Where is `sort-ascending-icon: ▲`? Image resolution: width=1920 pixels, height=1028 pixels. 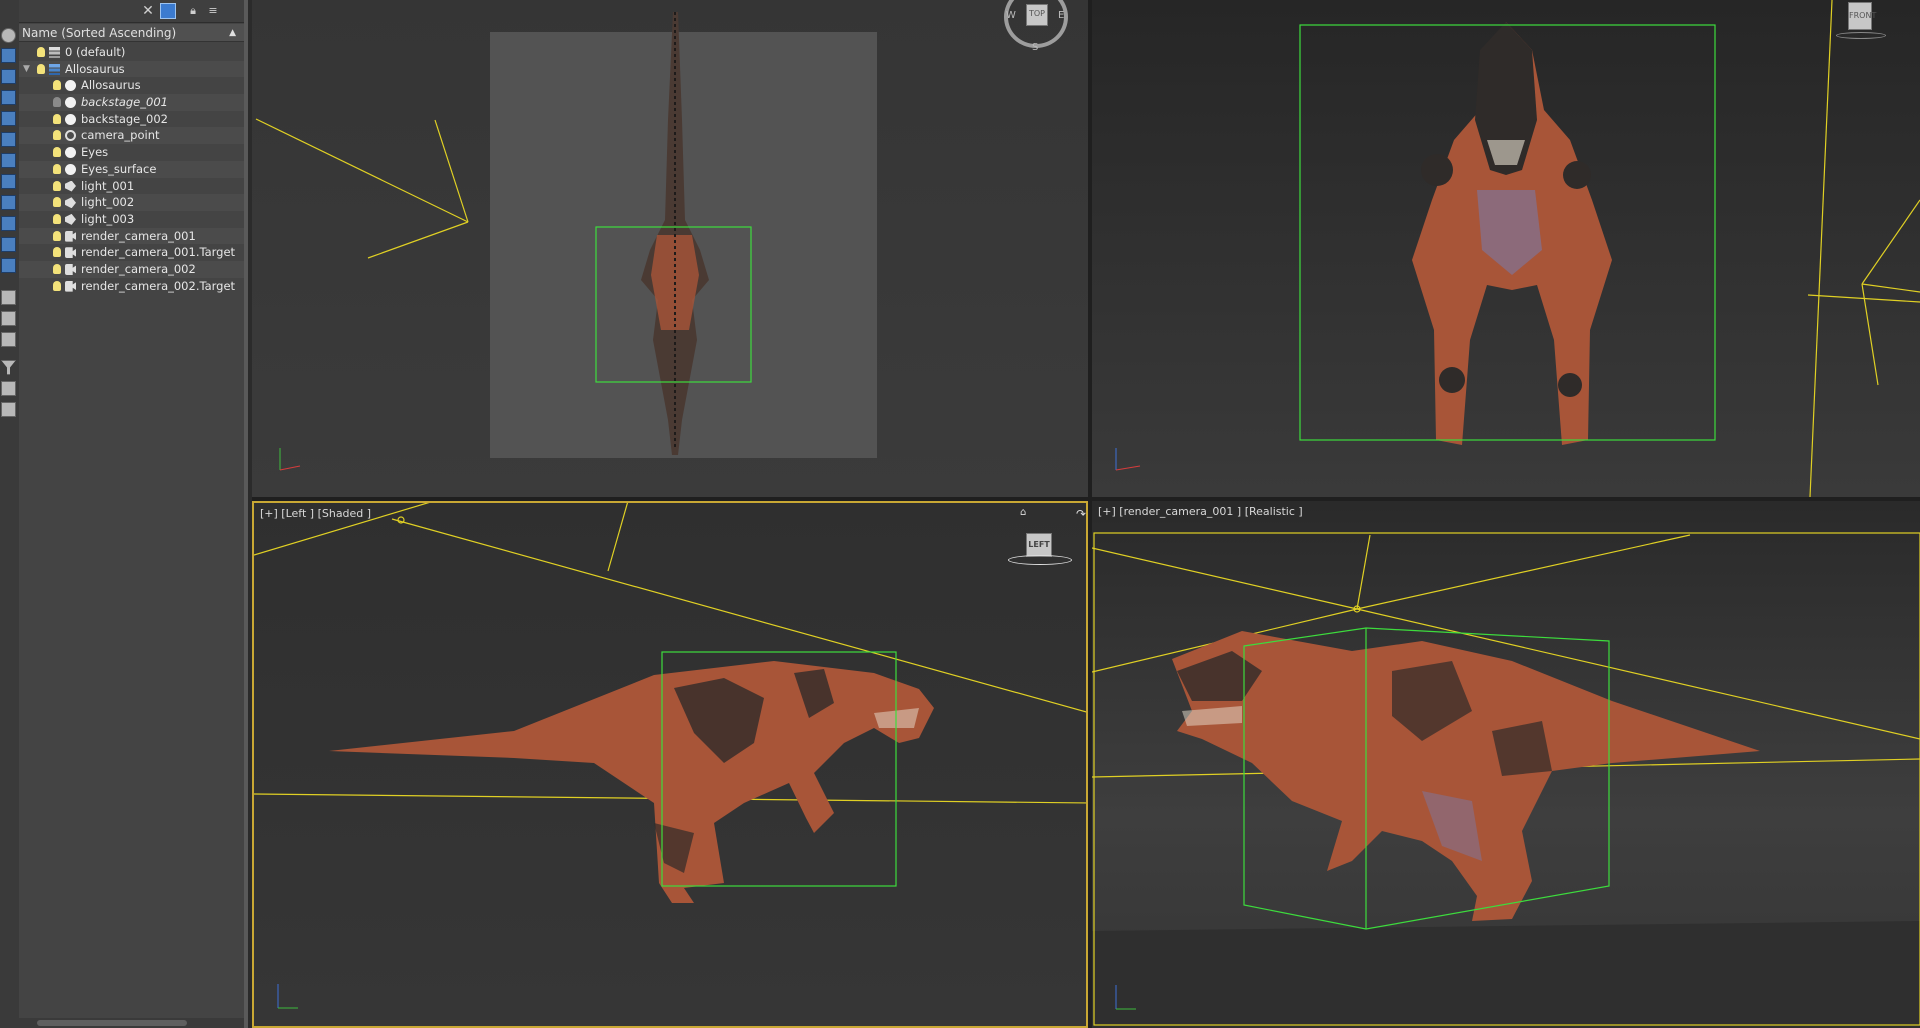 sort-ascending-icon: ▲ is located at coordinates (232, 33).